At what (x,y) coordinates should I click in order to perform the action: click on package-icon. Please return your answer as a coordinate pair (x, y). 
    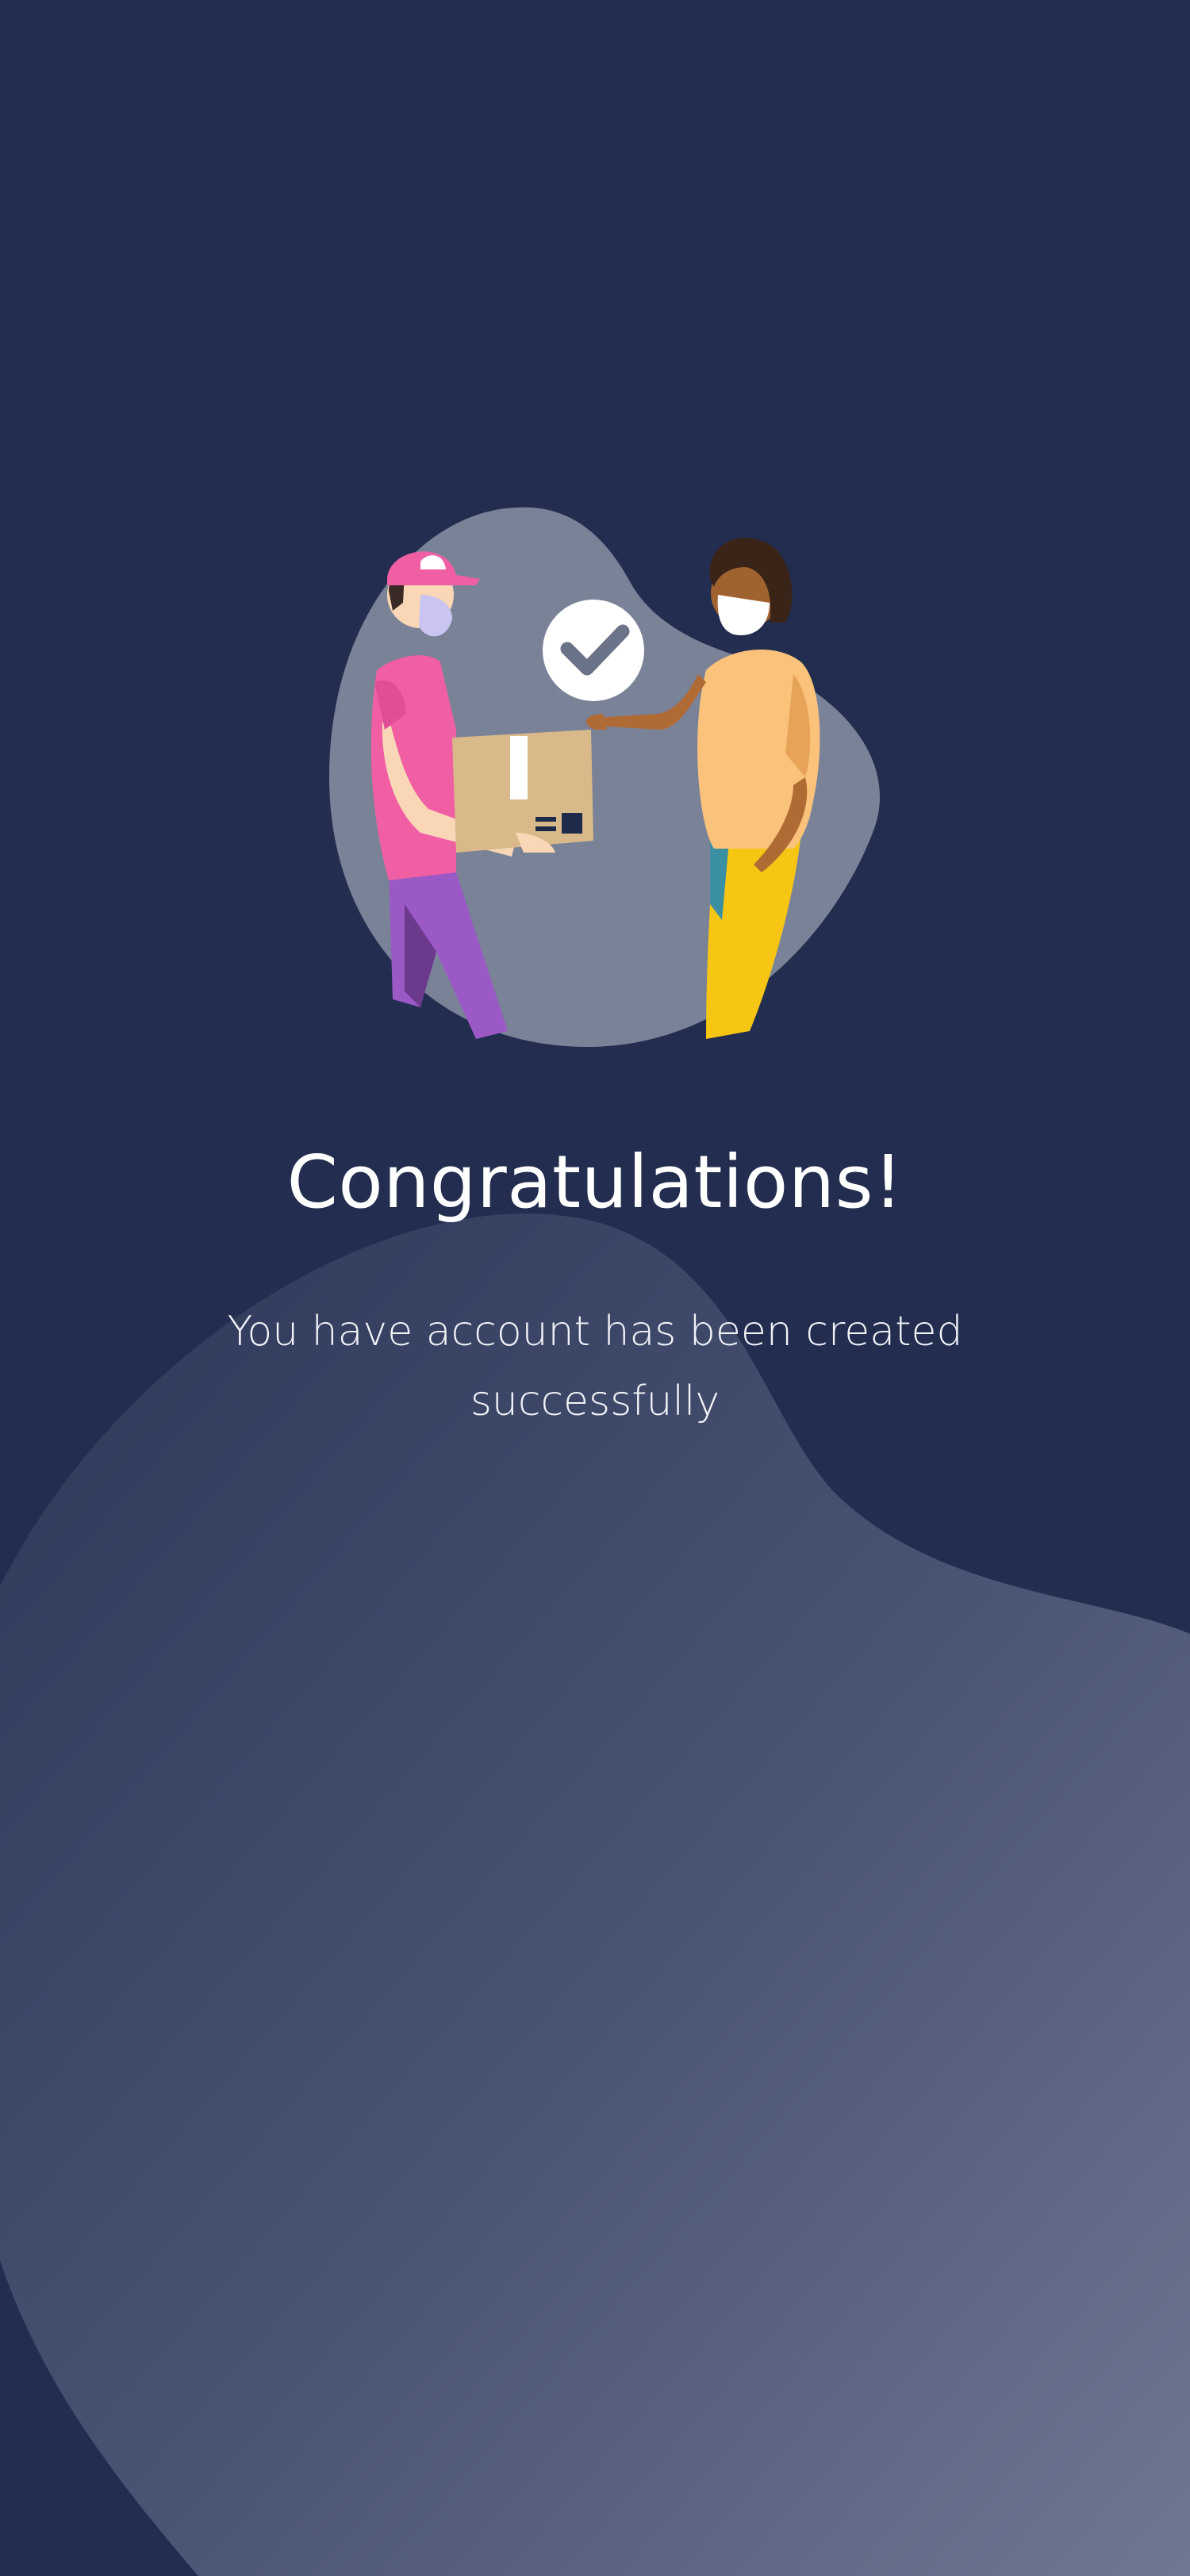
    Looking at the image, I should click on (522, 791).